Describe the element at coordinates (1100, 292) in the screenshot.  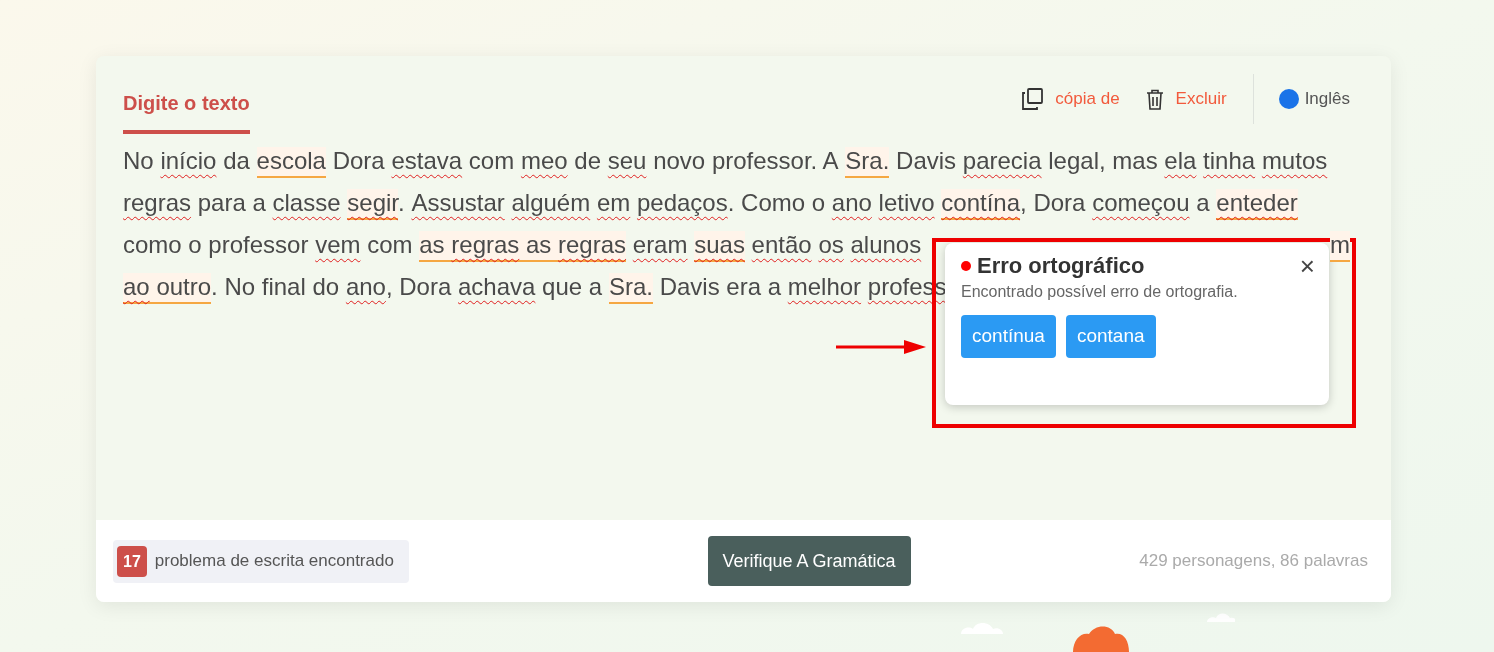
I see `popup-description: Encontrado possível erro de ortografia.` at that location.